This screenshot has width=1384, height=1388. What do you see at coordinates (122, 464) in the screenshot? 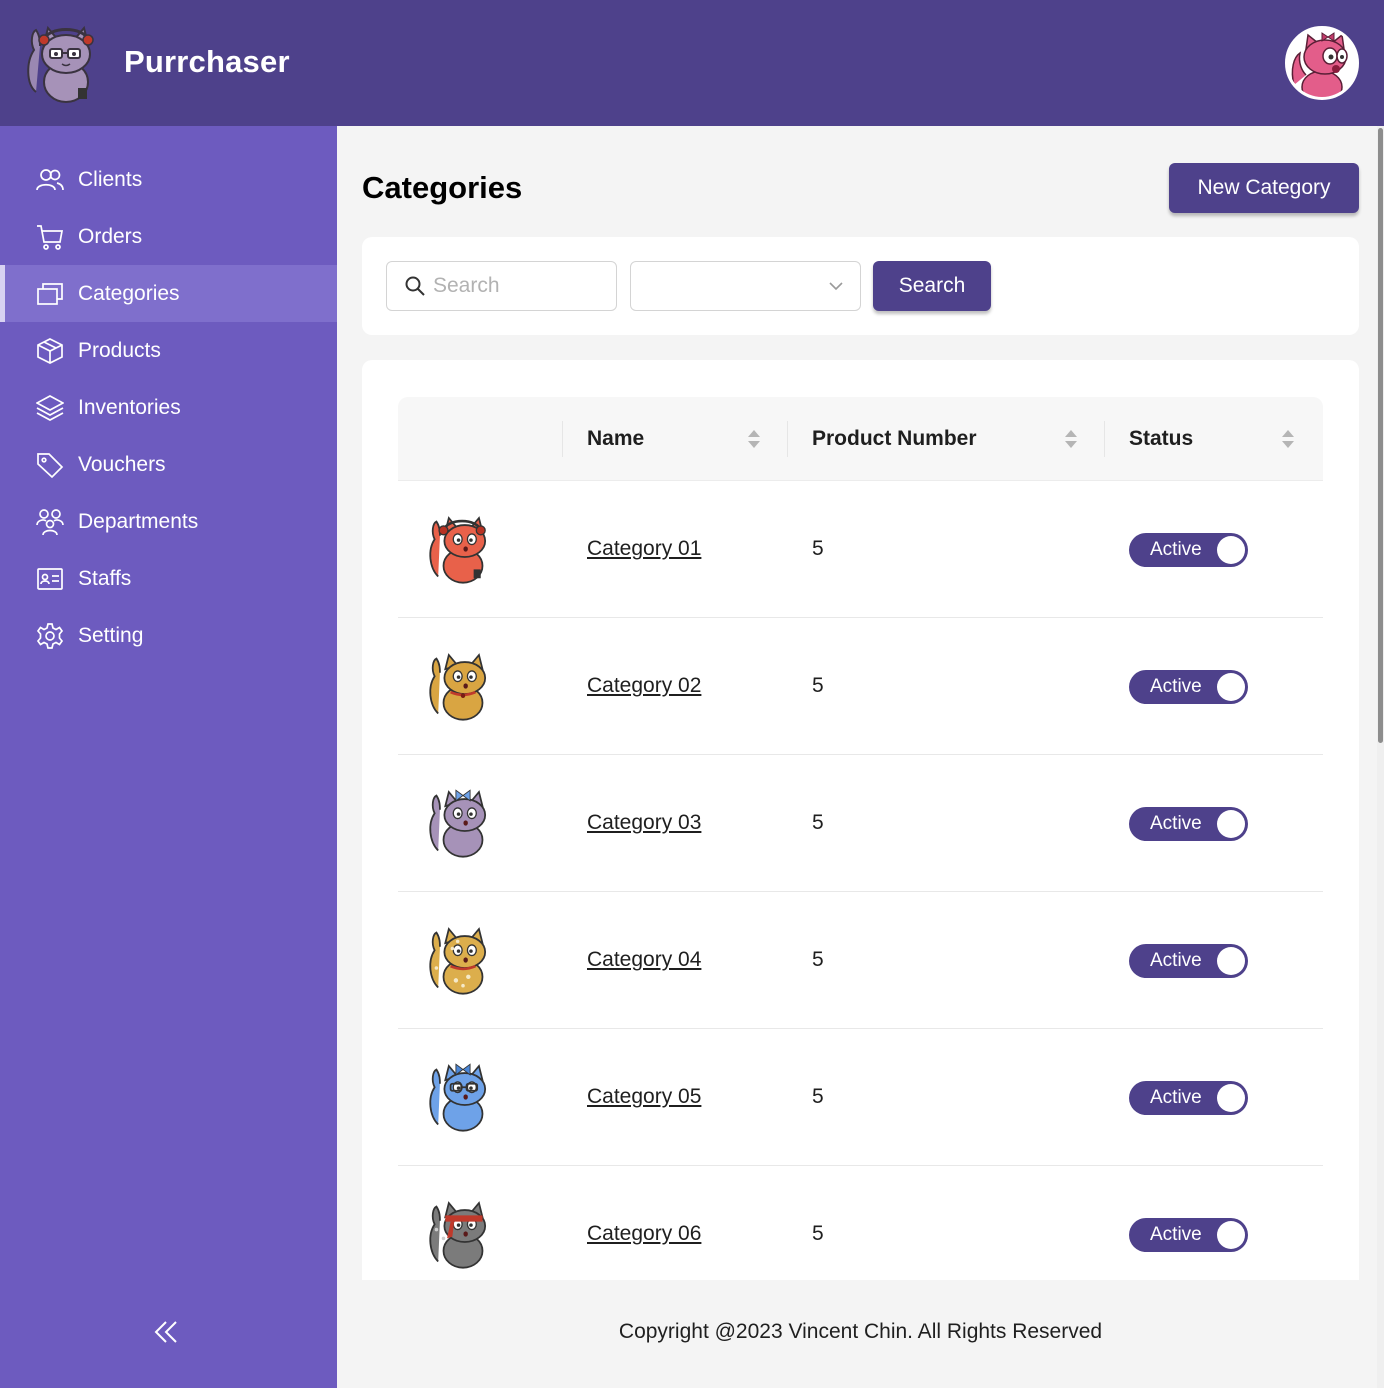
I see `sidebar-item-label: Vouchers` at bounding box center [122, 464].